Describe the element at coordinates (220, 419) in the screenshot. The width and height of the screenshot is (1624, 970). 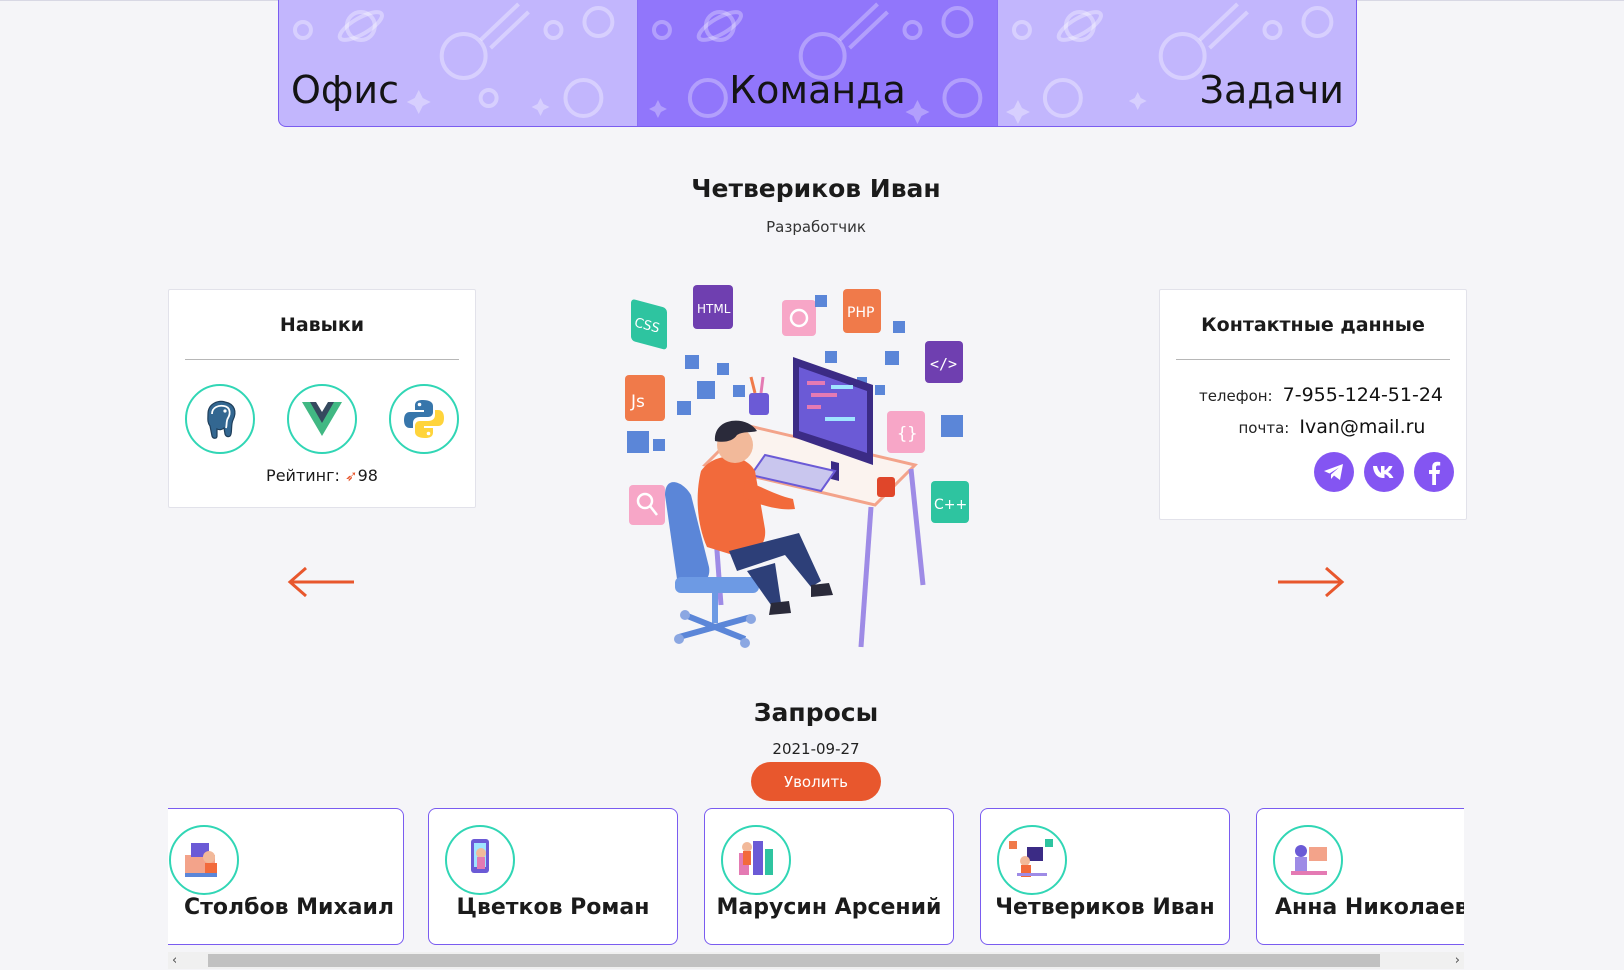
I see `postgresql-icon` at that location.